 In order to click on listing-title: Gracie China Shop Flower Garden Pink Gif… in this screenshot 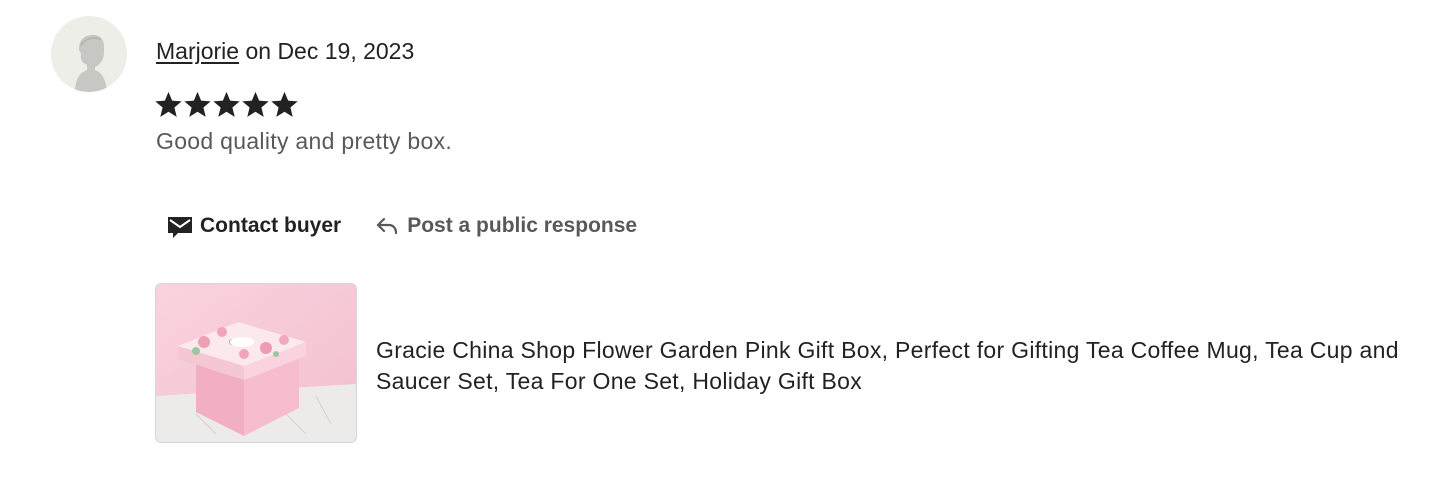, I will do `click(896, 366)`.